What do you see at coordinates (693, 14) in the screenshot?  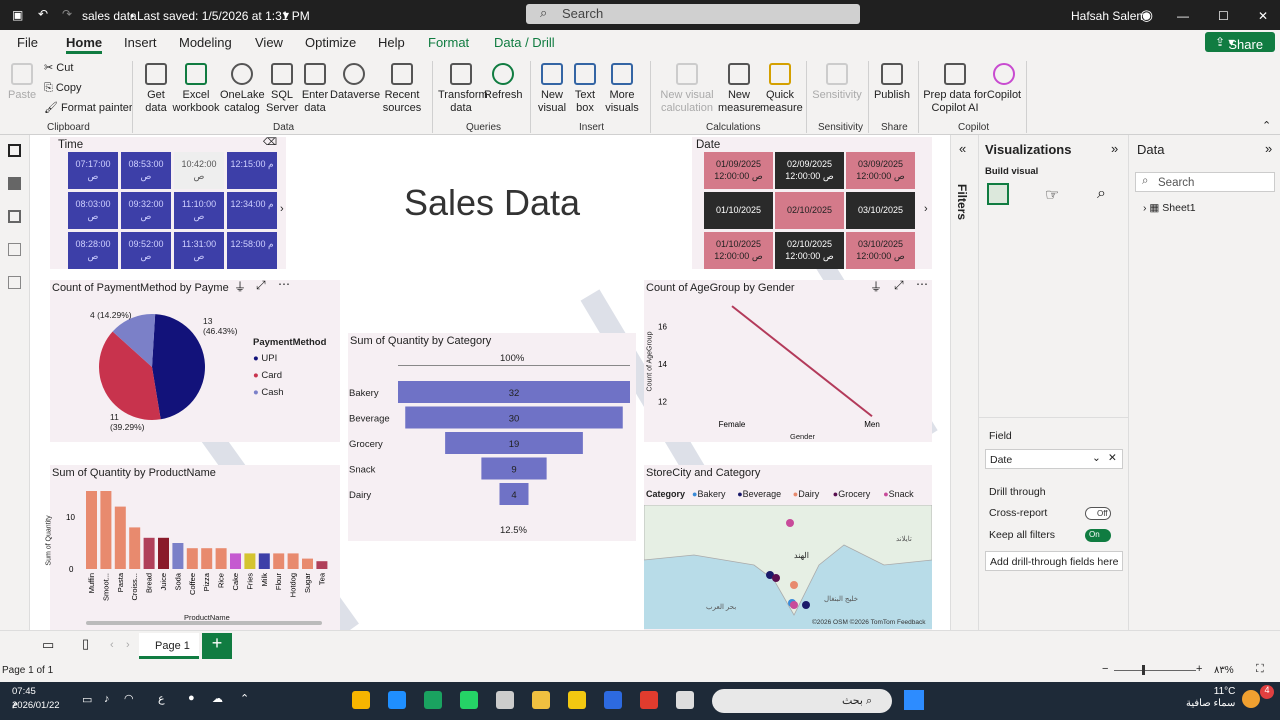 I see `search-input: ⌕ Search` at bounding box center [693, 14].